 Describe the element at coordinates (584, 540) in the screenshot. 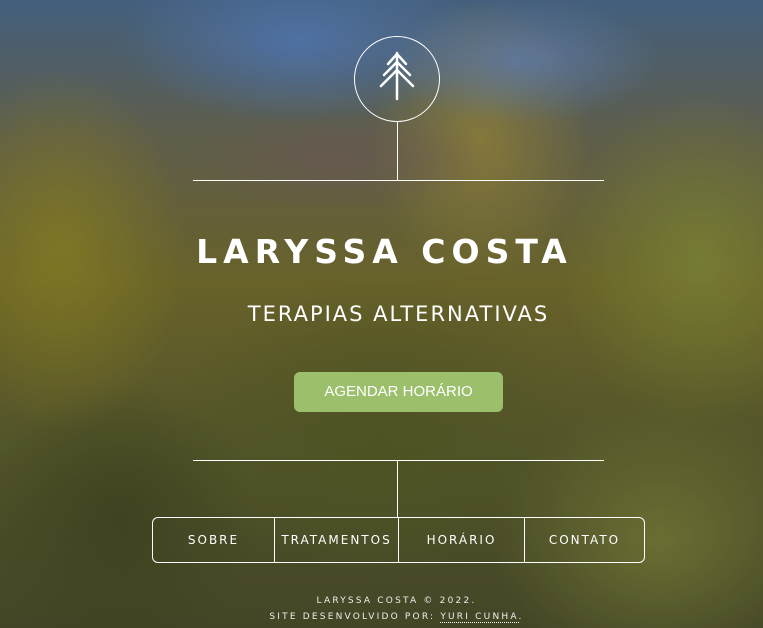

I see `nav-item-contato: CONTATO` at that location.